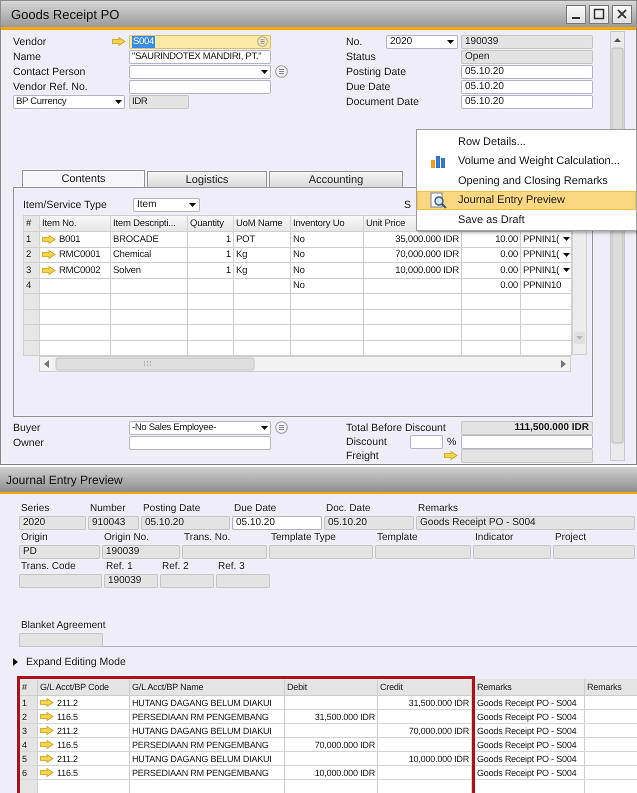  Describe the element at coordinates (526, 200) in the screenshot. I see `menu-item: Journal Entry Preview` at that location.